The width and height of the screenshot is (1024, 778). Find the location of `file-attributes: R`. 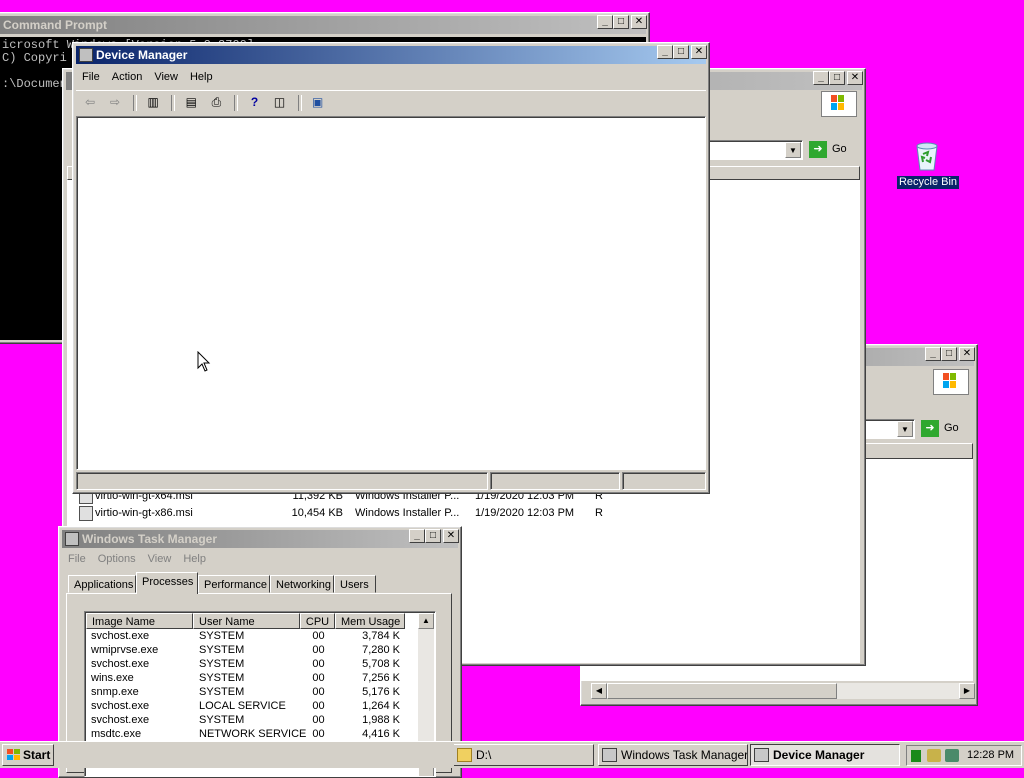

file-attributes: R is located at coordinates (599, 513).